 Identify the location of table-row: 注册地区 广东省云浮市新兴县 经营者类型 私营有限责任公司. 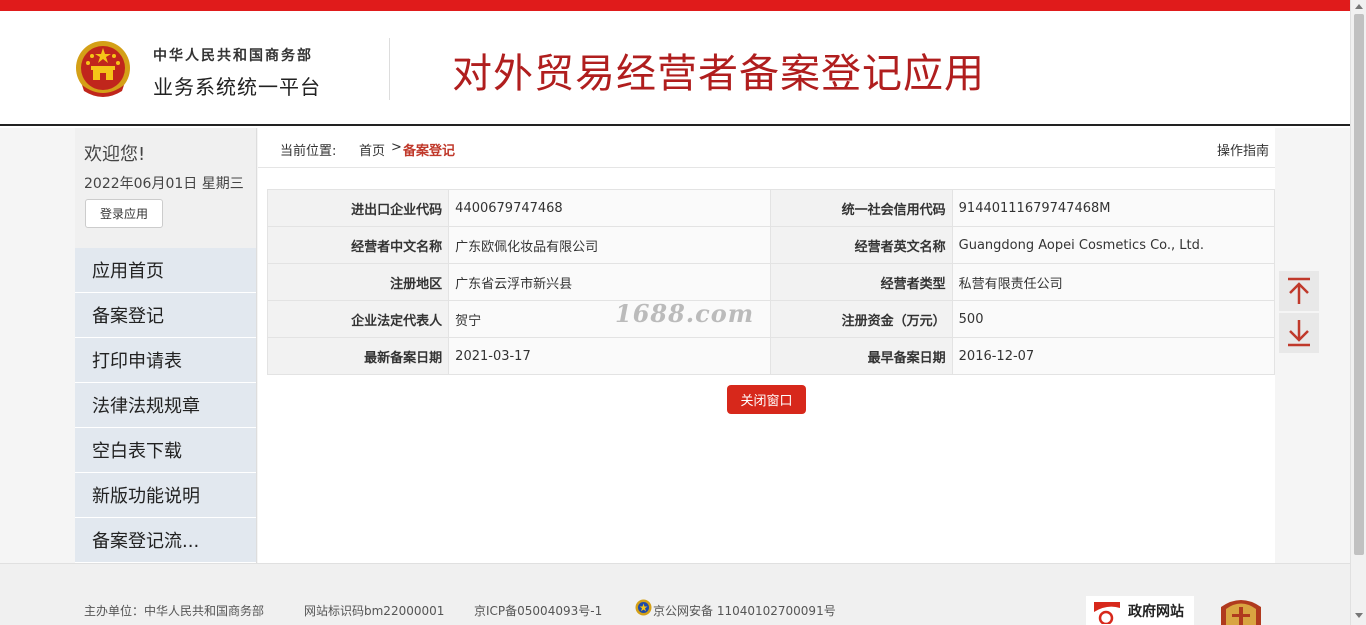
(771, 282).